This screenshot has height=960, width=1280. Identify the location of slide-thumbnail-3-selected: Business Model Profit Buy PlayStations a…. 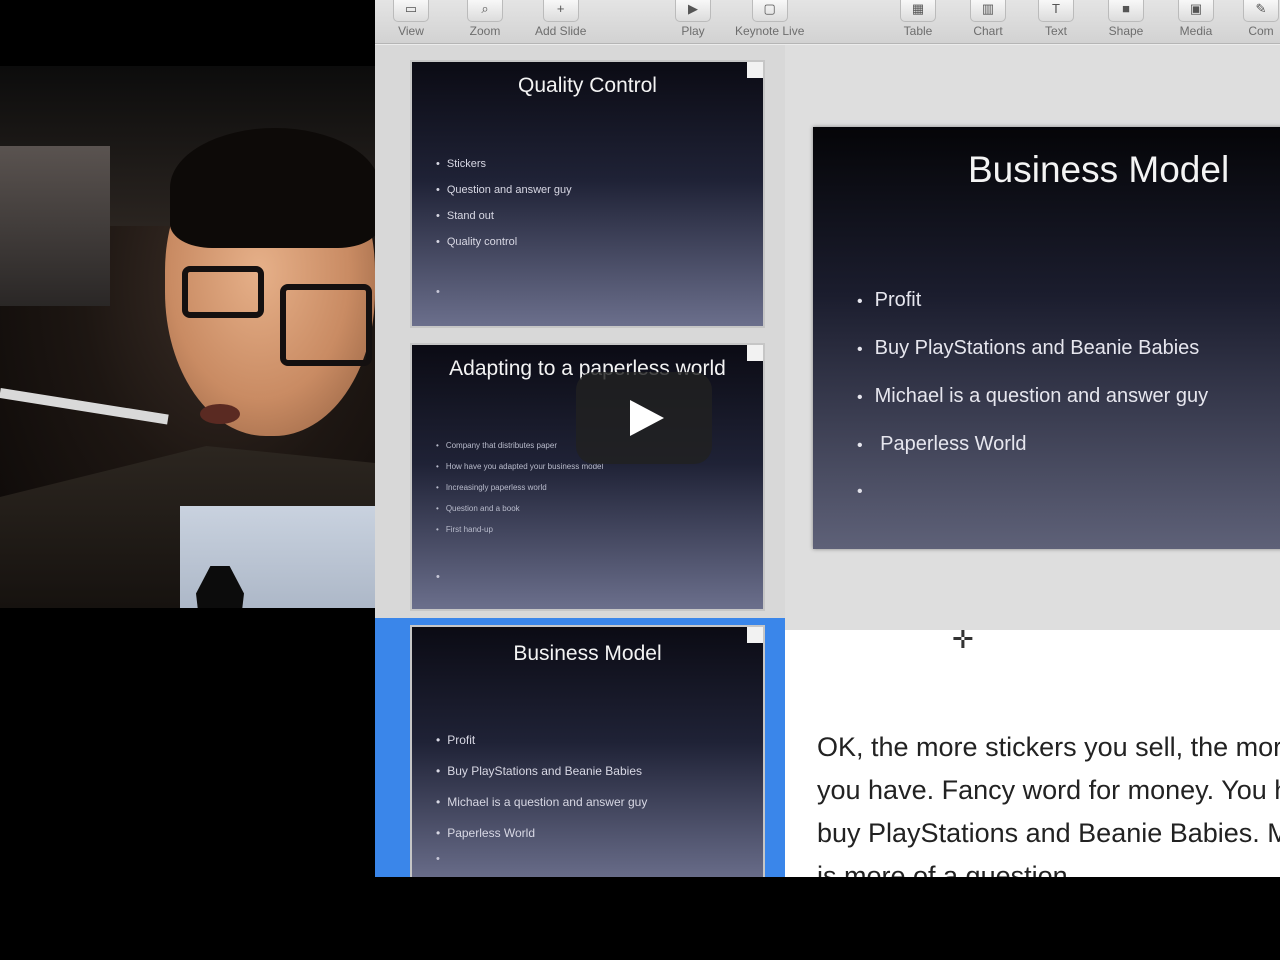
(587, 751).